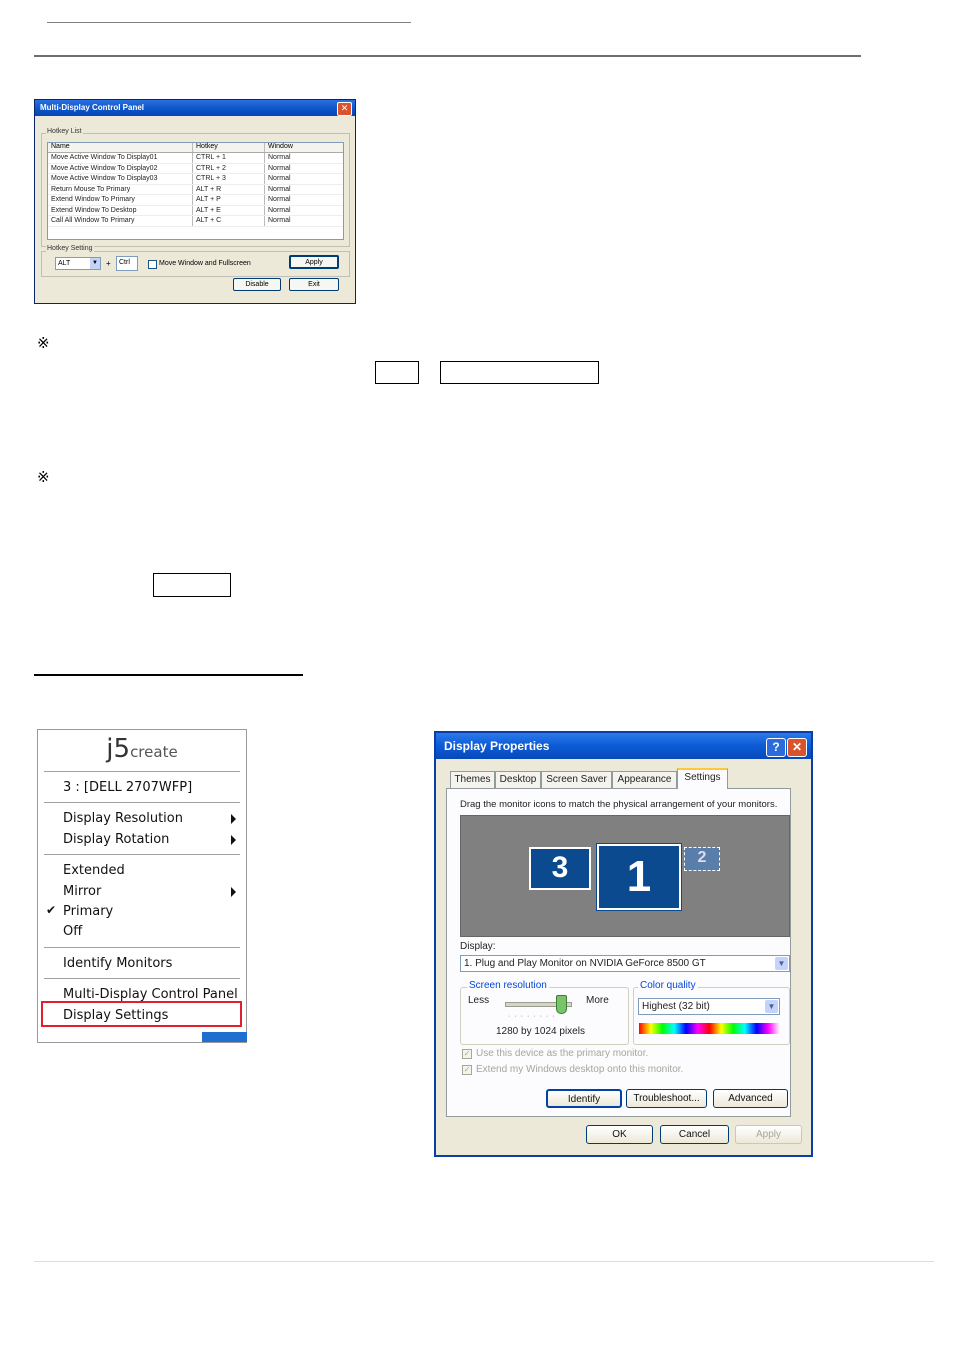 This screenshot has height=1350, width=954. Describe the element at coordinates (518, 779) in the screenshot. I see `tab-desktop: Desktop` at that location.